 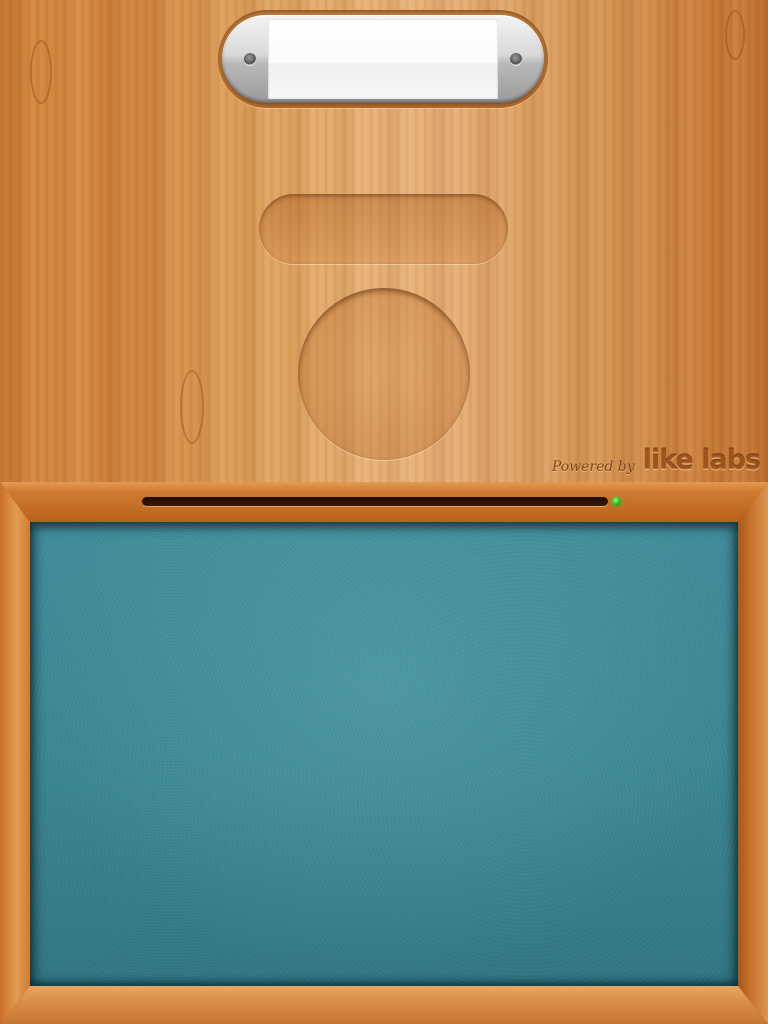 I want to click on label-holder, so click(x=383, y=59).